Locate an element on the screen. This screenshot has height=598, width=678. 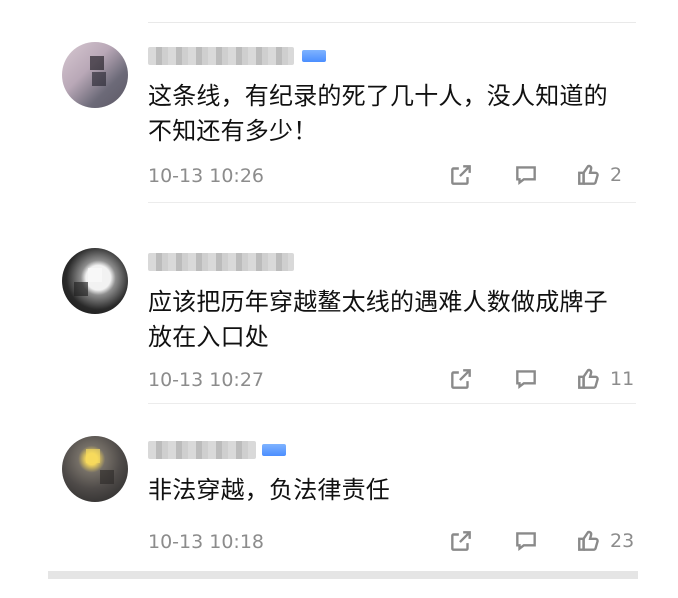
comment-text: 非法穿越，负法律责任 is located at coordinates (269, 490).